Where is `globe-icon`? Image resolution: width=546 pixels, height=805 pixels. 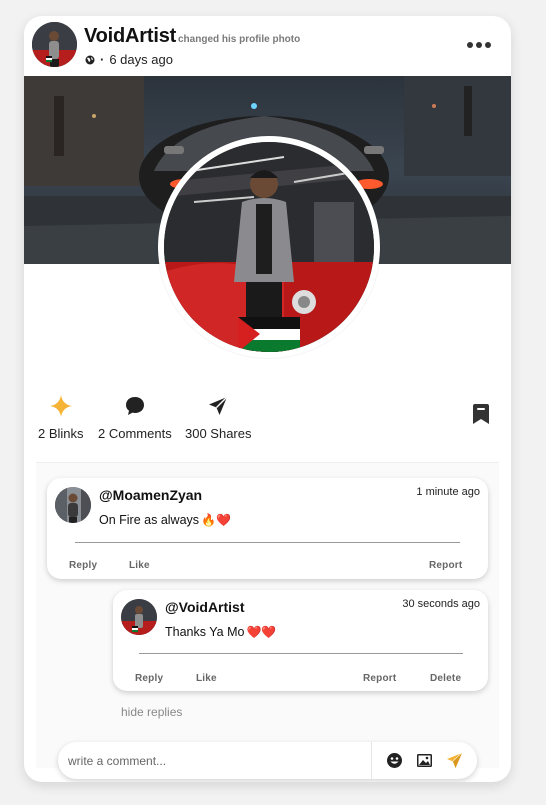
globe-icon is located at coordinates (90, 59).